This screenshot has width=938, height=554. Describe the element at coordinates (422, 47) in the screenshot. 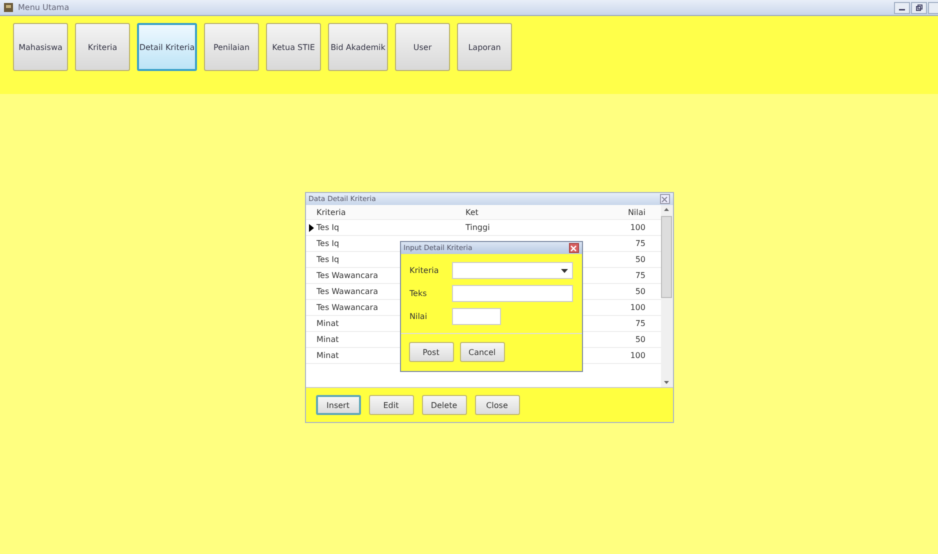

I see `menu-button: User` at that location.